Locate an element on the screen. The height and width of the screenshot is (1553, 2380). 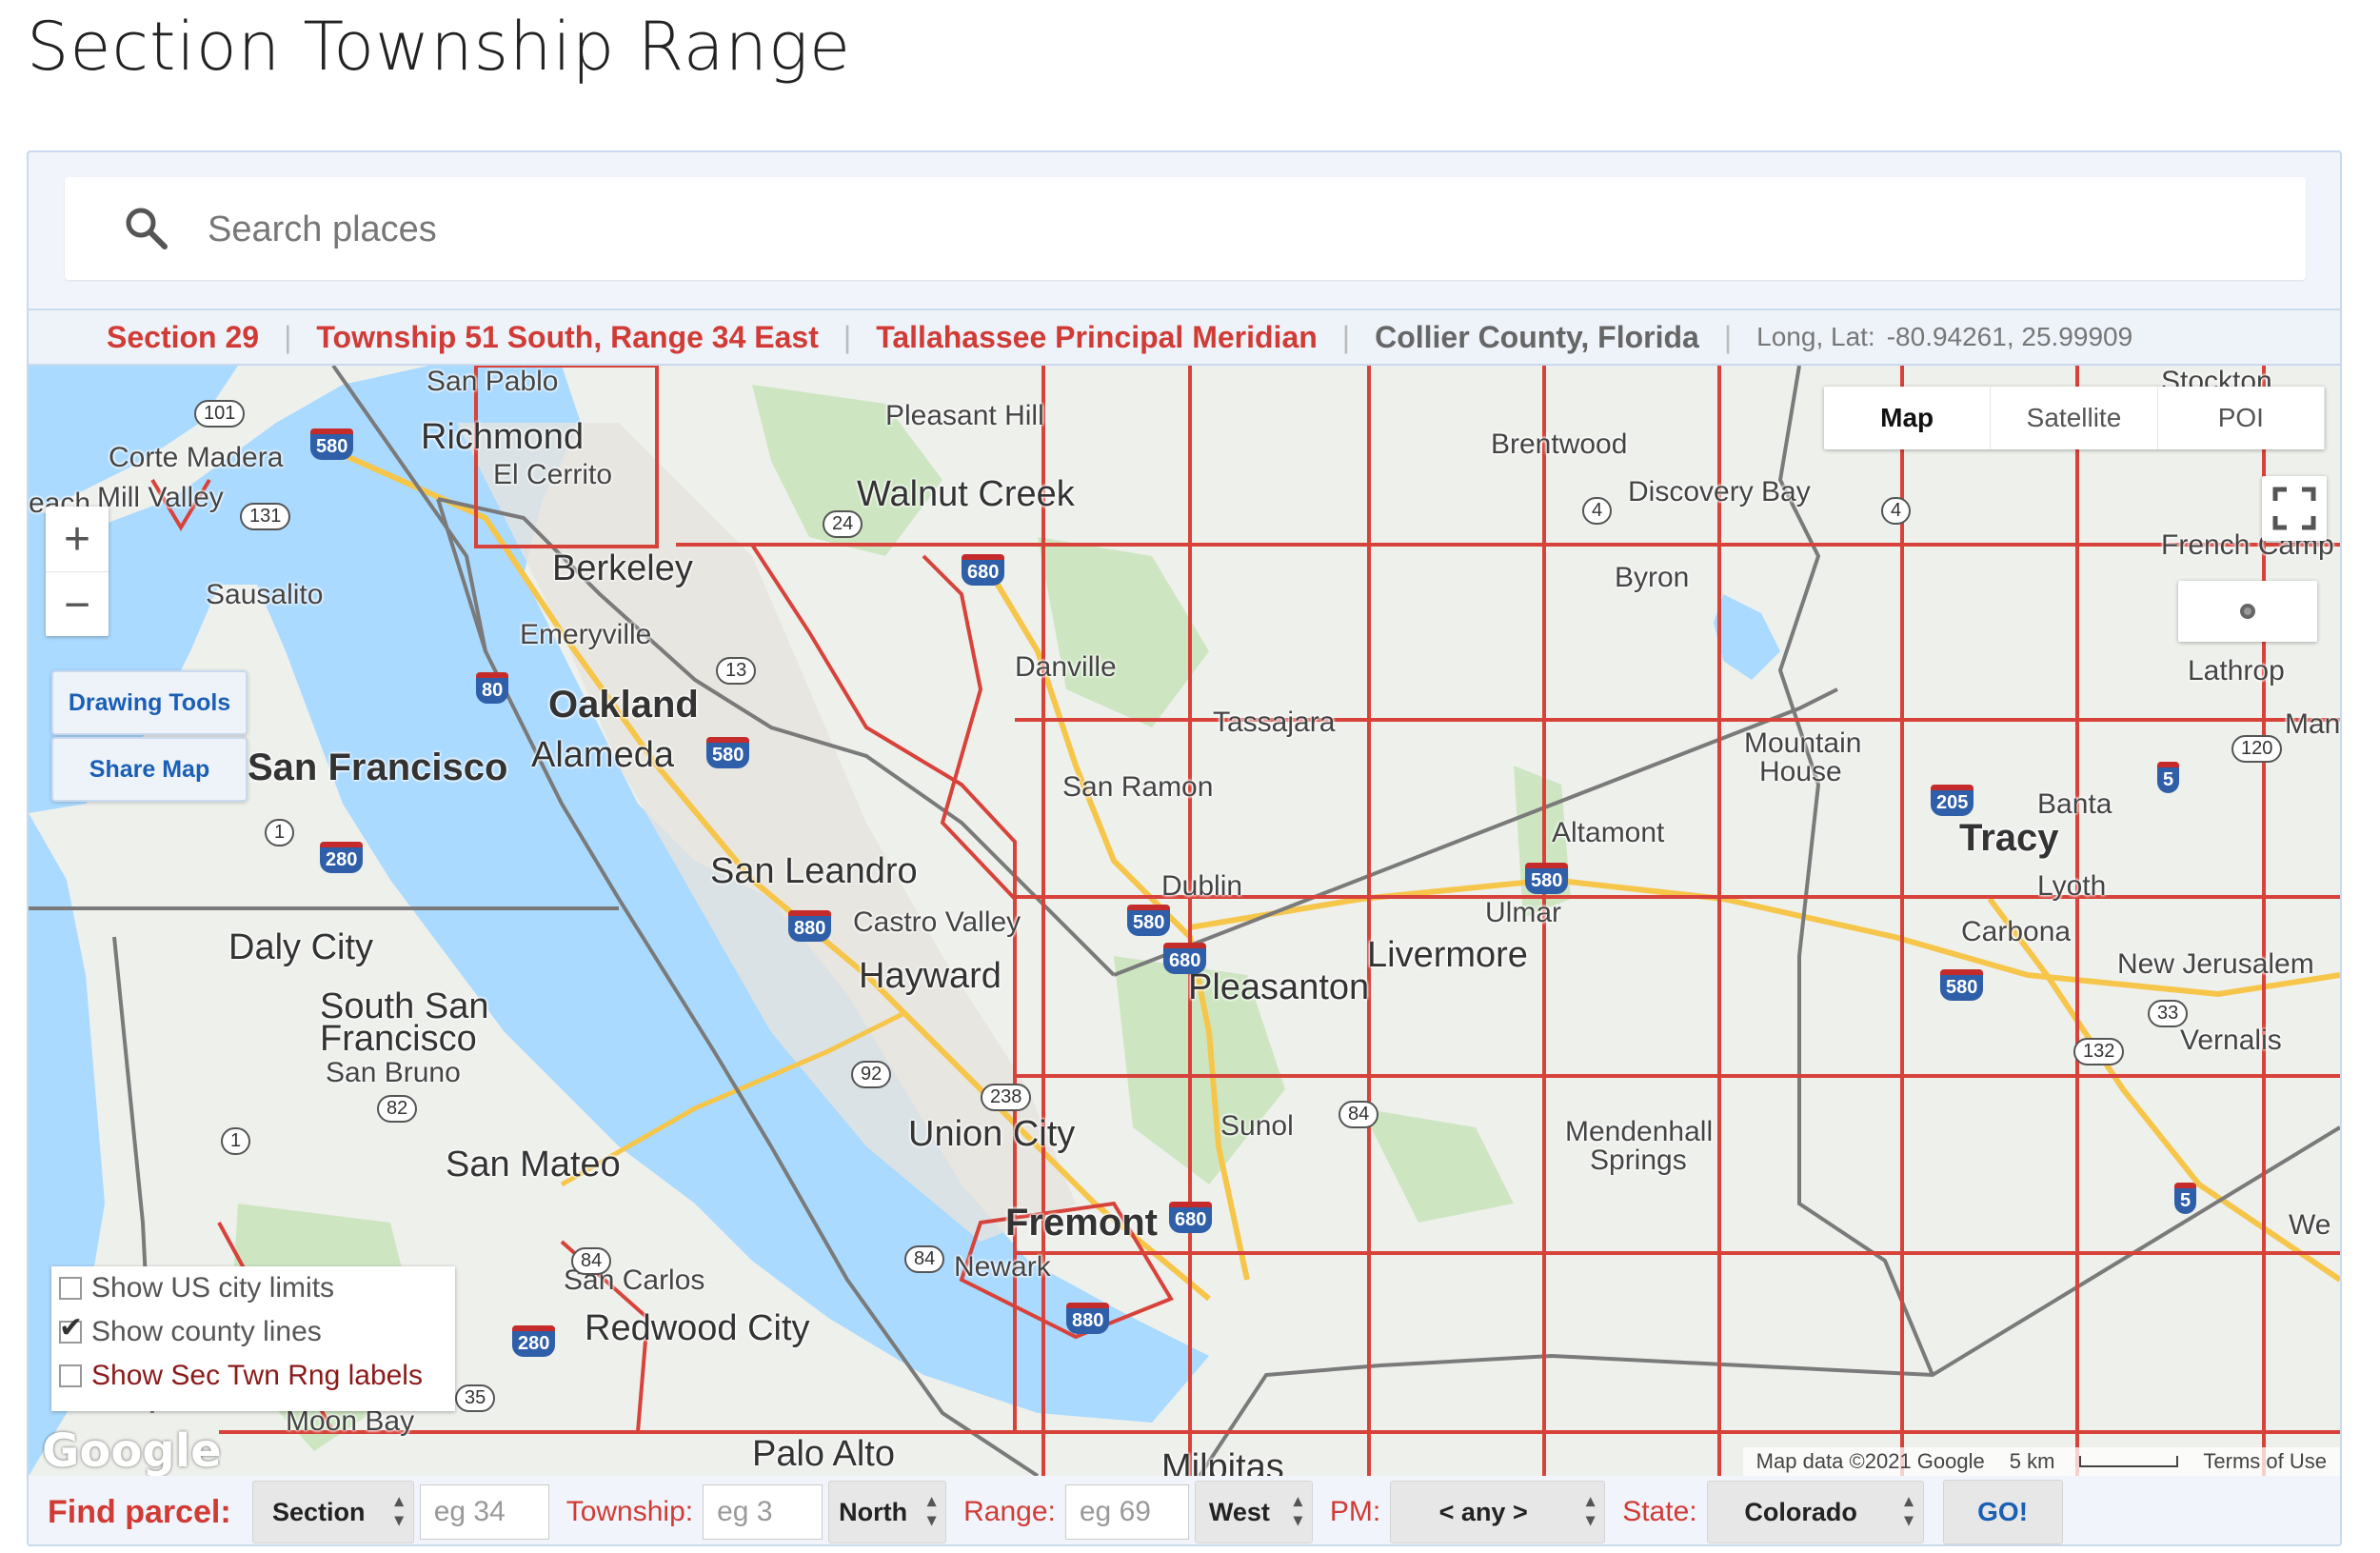
coords-value: -80.94261, 25.99909 is located at coordinates (2009, 336).